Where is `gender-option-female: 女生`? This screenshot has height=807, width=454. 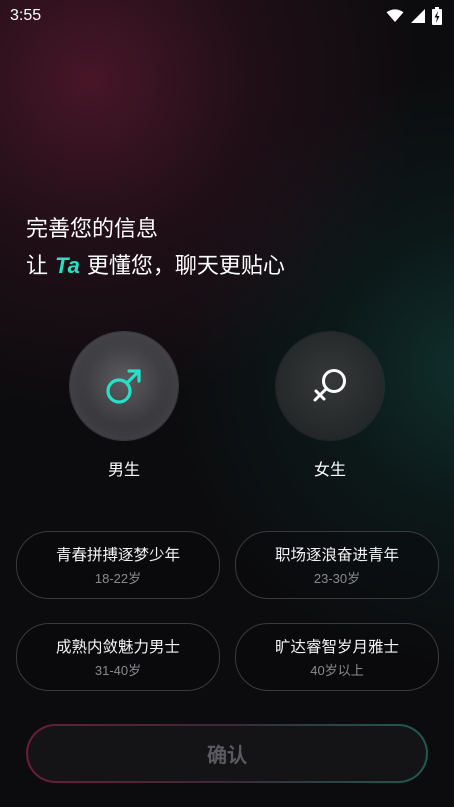
gender-option-female: 女生 is located at coordinates (330, 406).